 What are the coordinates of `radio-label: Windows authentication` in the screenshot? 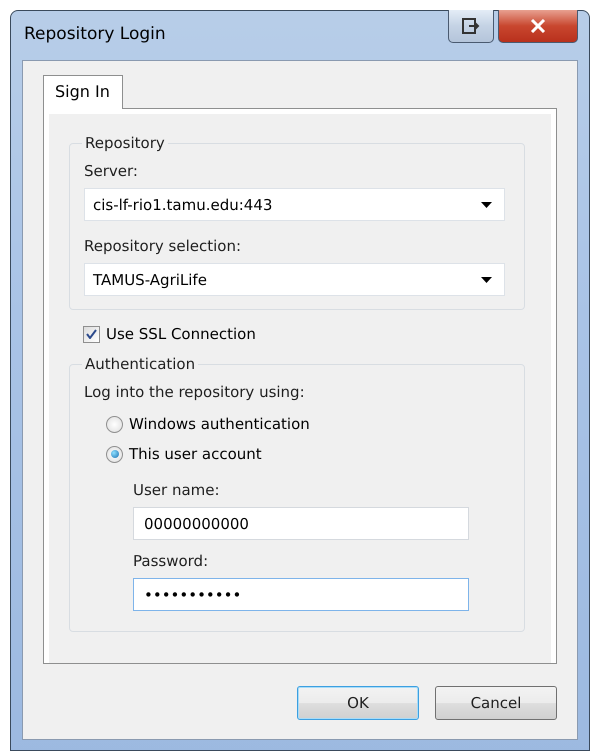 It's located at (219, 424).